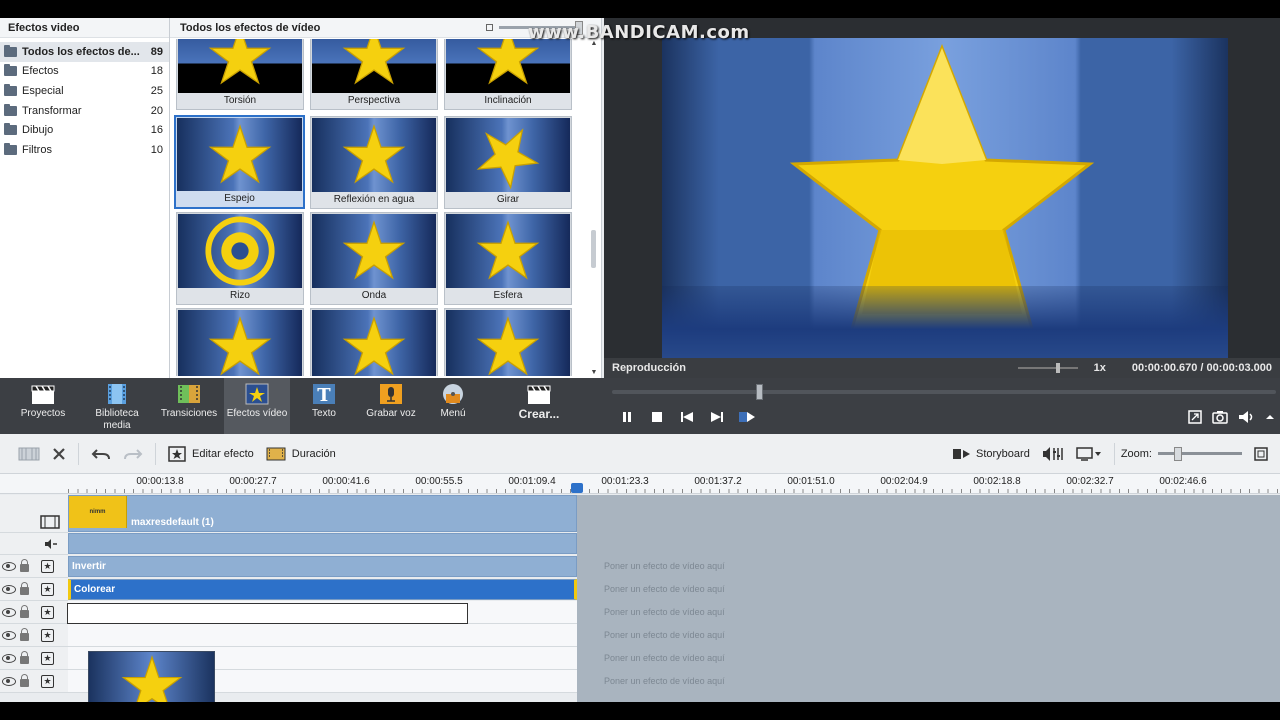 This screenshot has width=1280, height=720. What do you see at coordinates (391, 394) in the screenshot?
I see `microphone-icon` at bounding box center [391, 394].